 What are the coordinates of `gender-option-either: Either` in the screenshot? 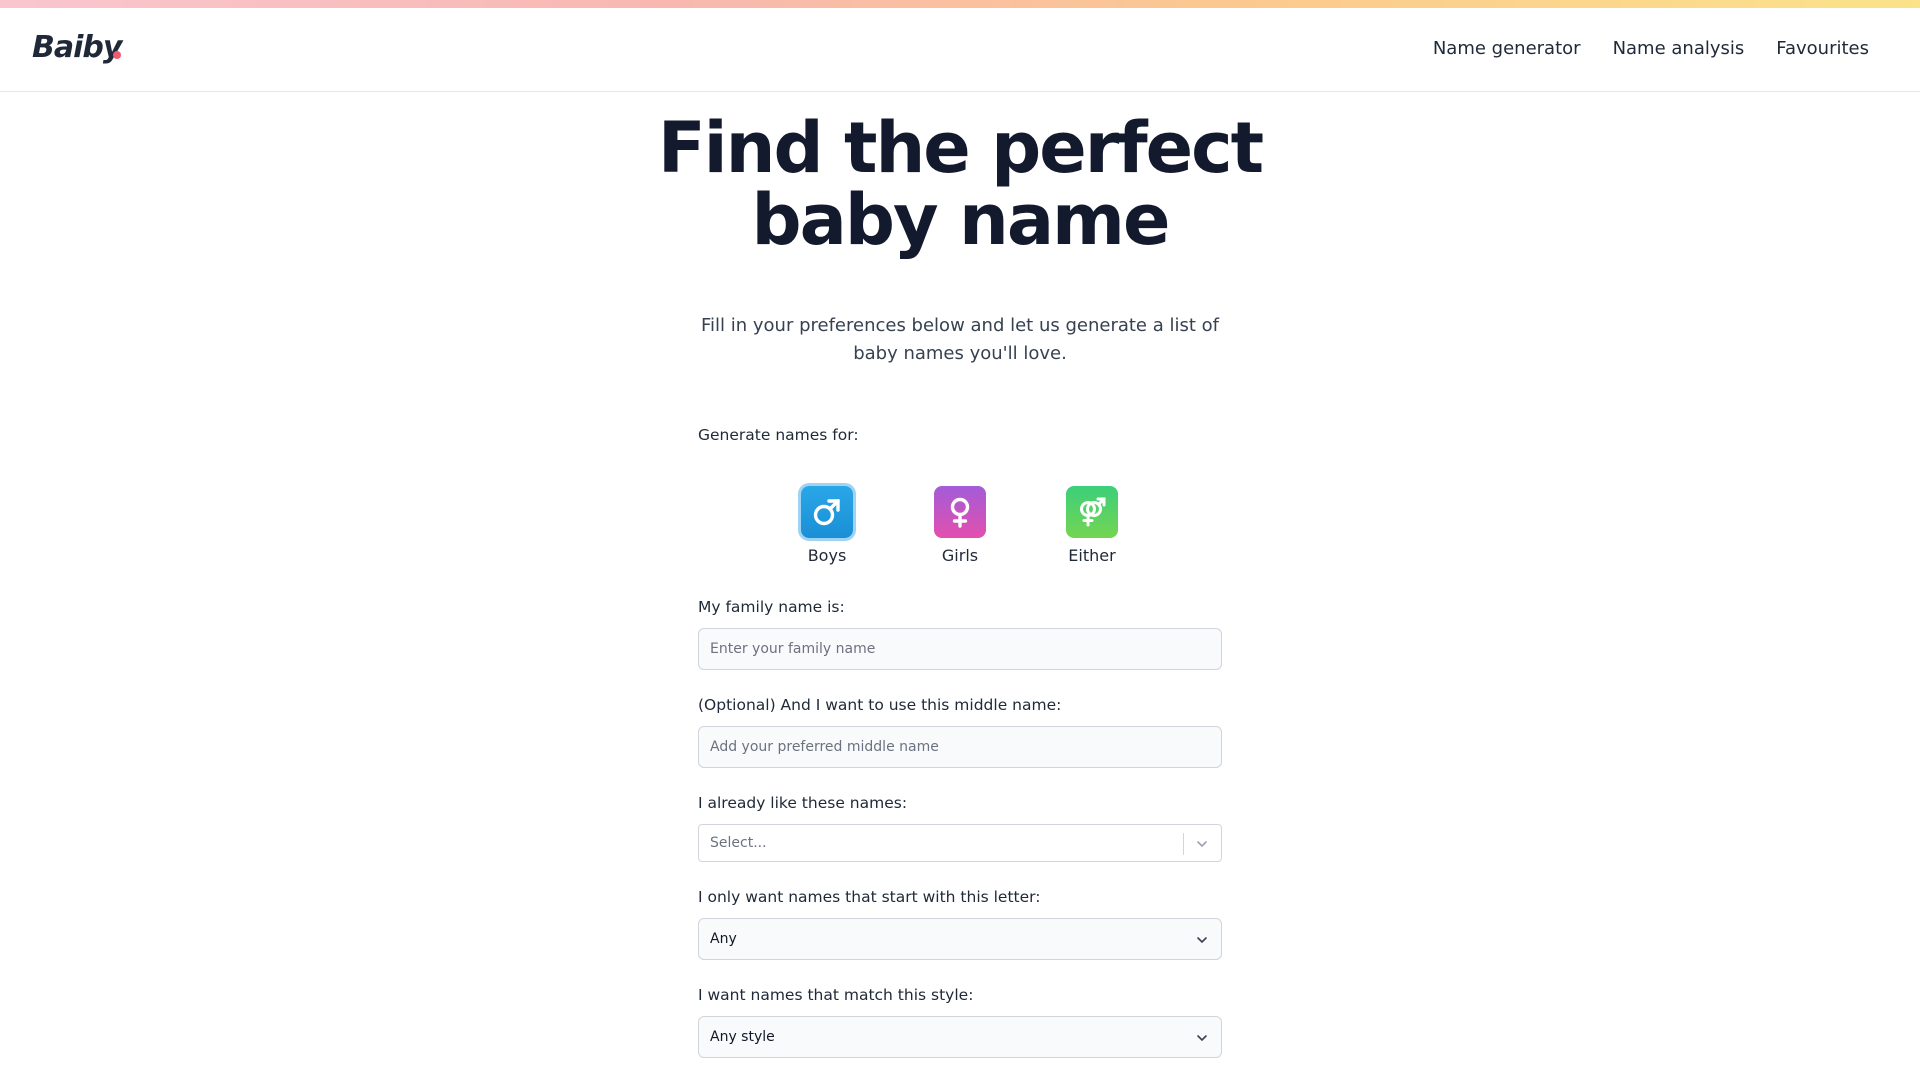 It's located at (1092, 525).